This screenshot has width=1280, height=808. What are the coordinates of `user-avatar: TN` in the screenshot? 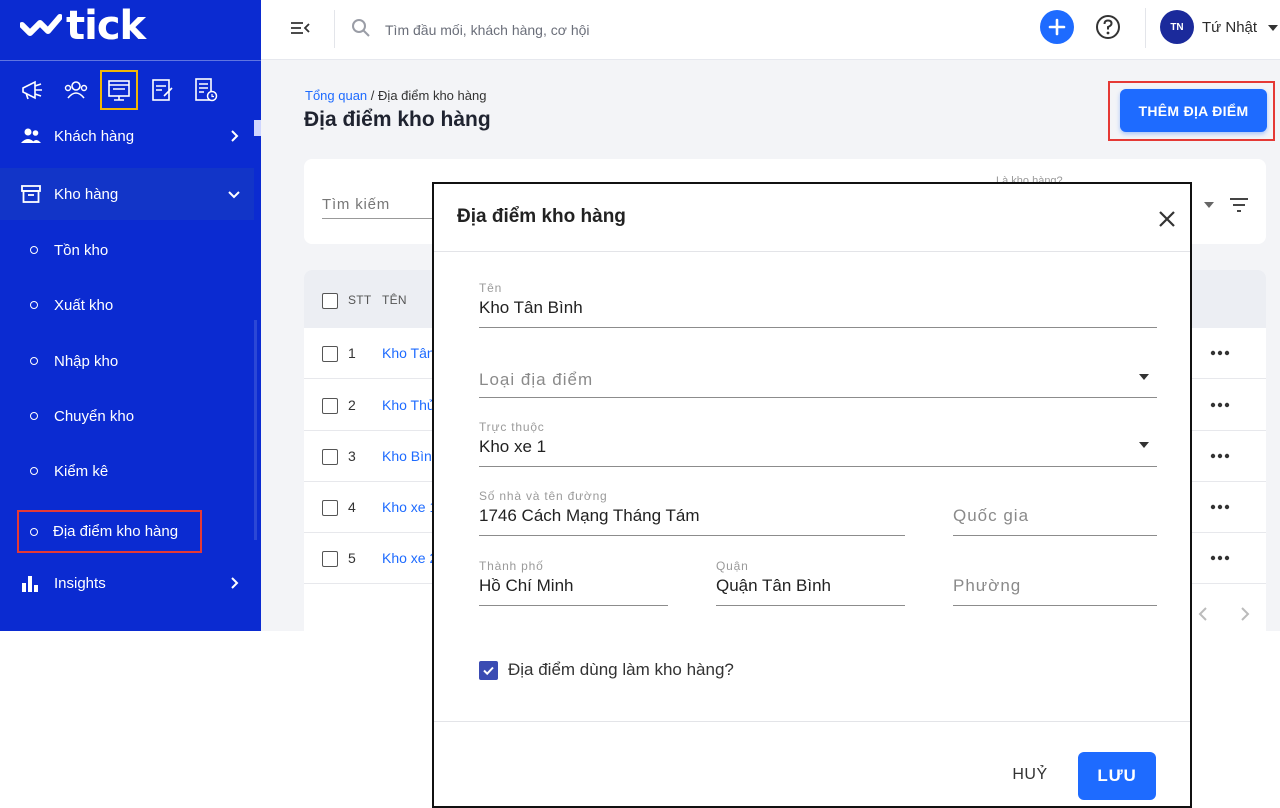 It's located at (1177, 27).